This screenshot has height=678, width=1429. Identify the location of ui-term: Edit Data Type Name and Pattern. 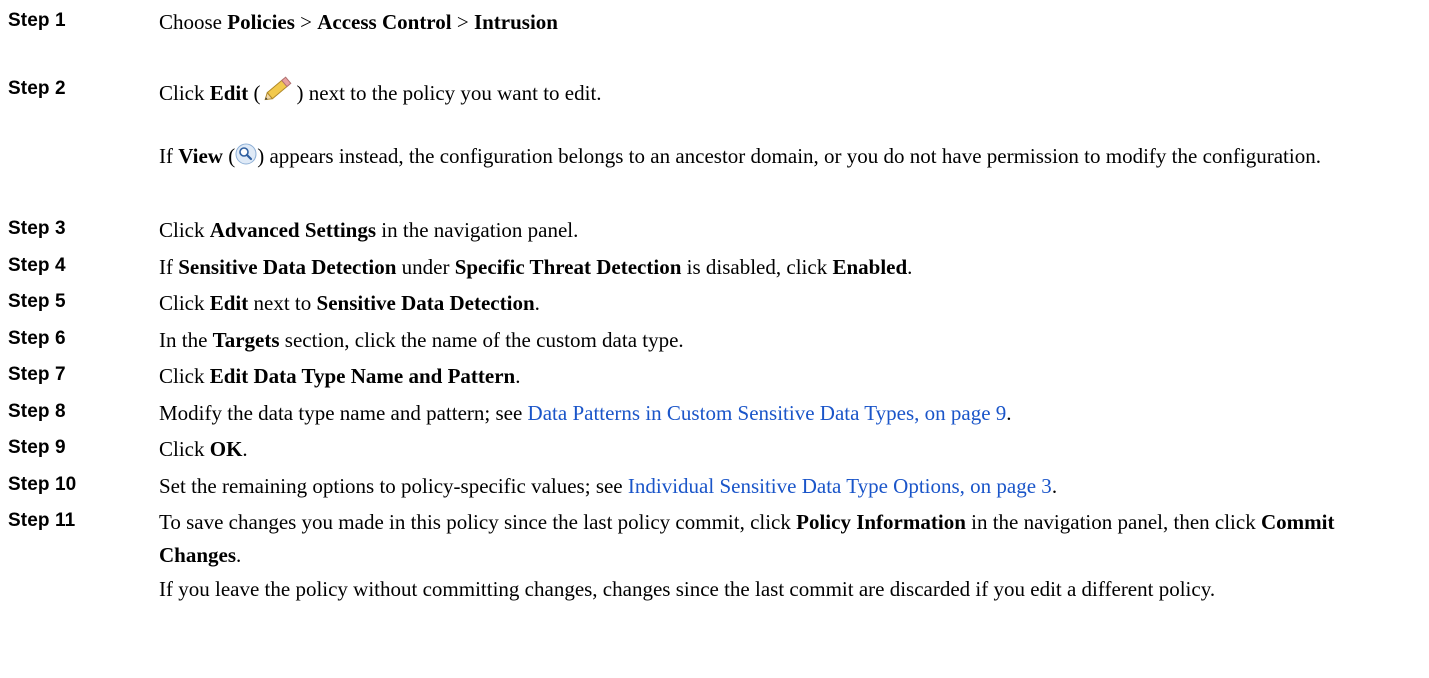
(362, 376).